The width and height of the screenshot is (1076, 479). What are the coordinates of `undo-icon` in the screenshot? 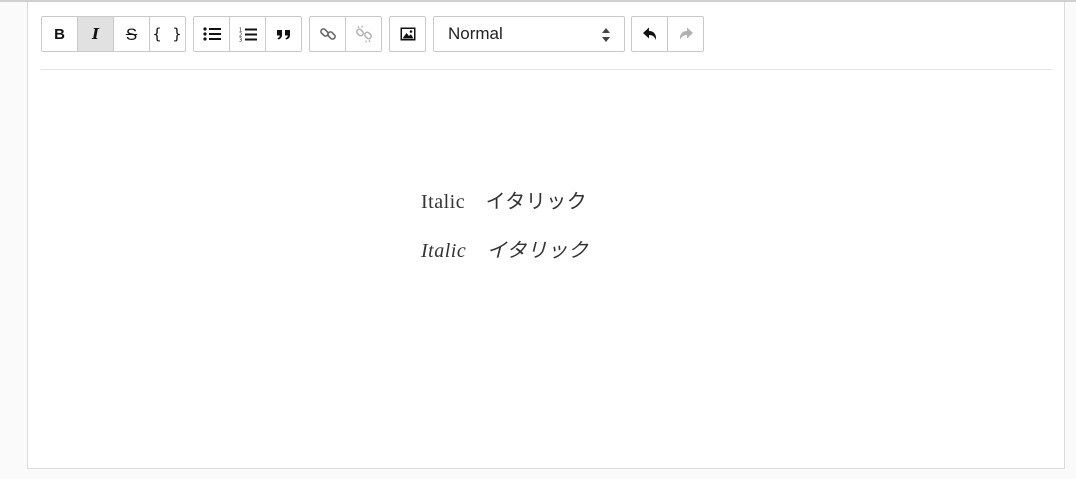 It's located at (649, 33).